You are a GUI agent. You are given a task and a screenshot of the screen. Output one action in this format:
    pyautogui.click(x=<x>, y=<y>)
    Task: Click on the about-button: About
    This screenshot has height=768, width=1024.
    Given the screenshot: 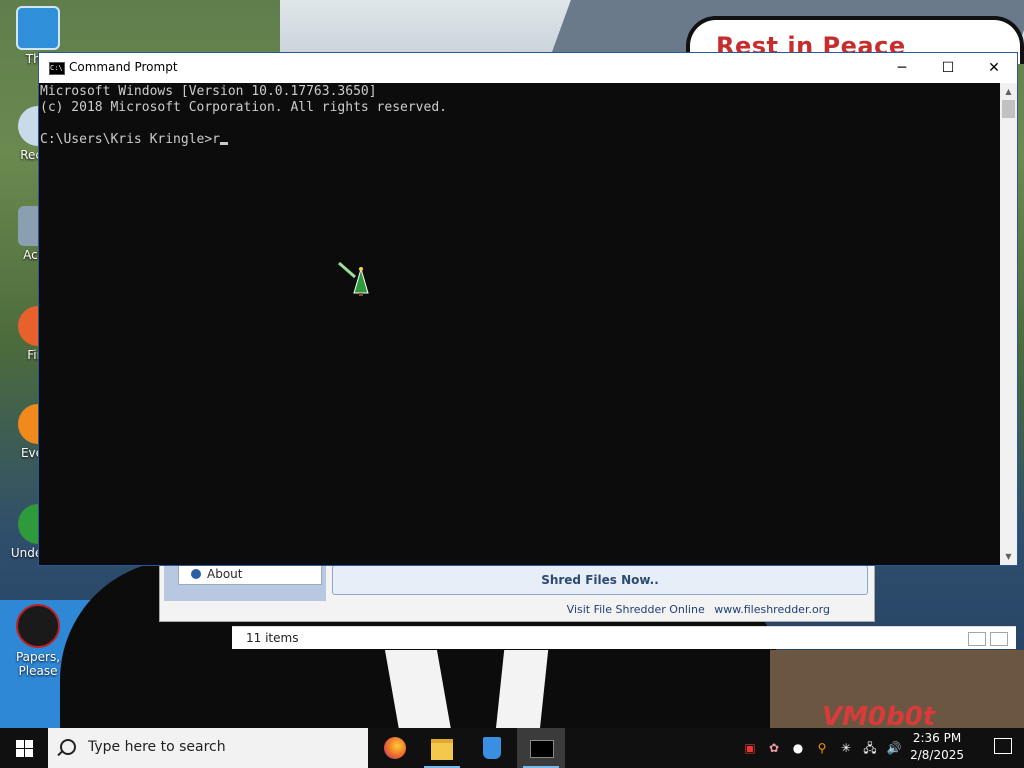 What is the action you would take?
    pyautogui.click(x=250, y=574)
    